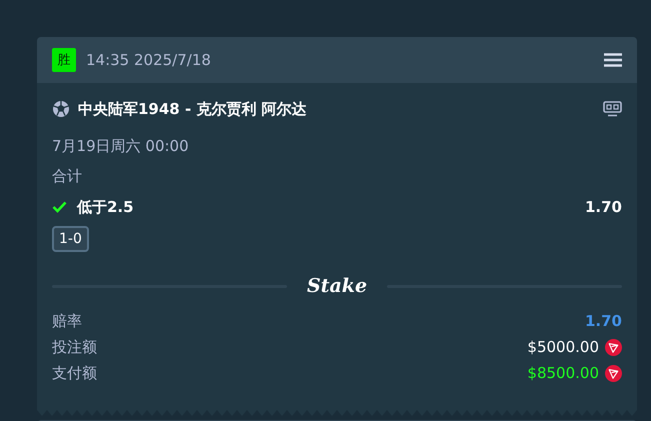 This screenshot has height=421, width=651. I want to click on summary-value: $8500.00, so click(563, 373).